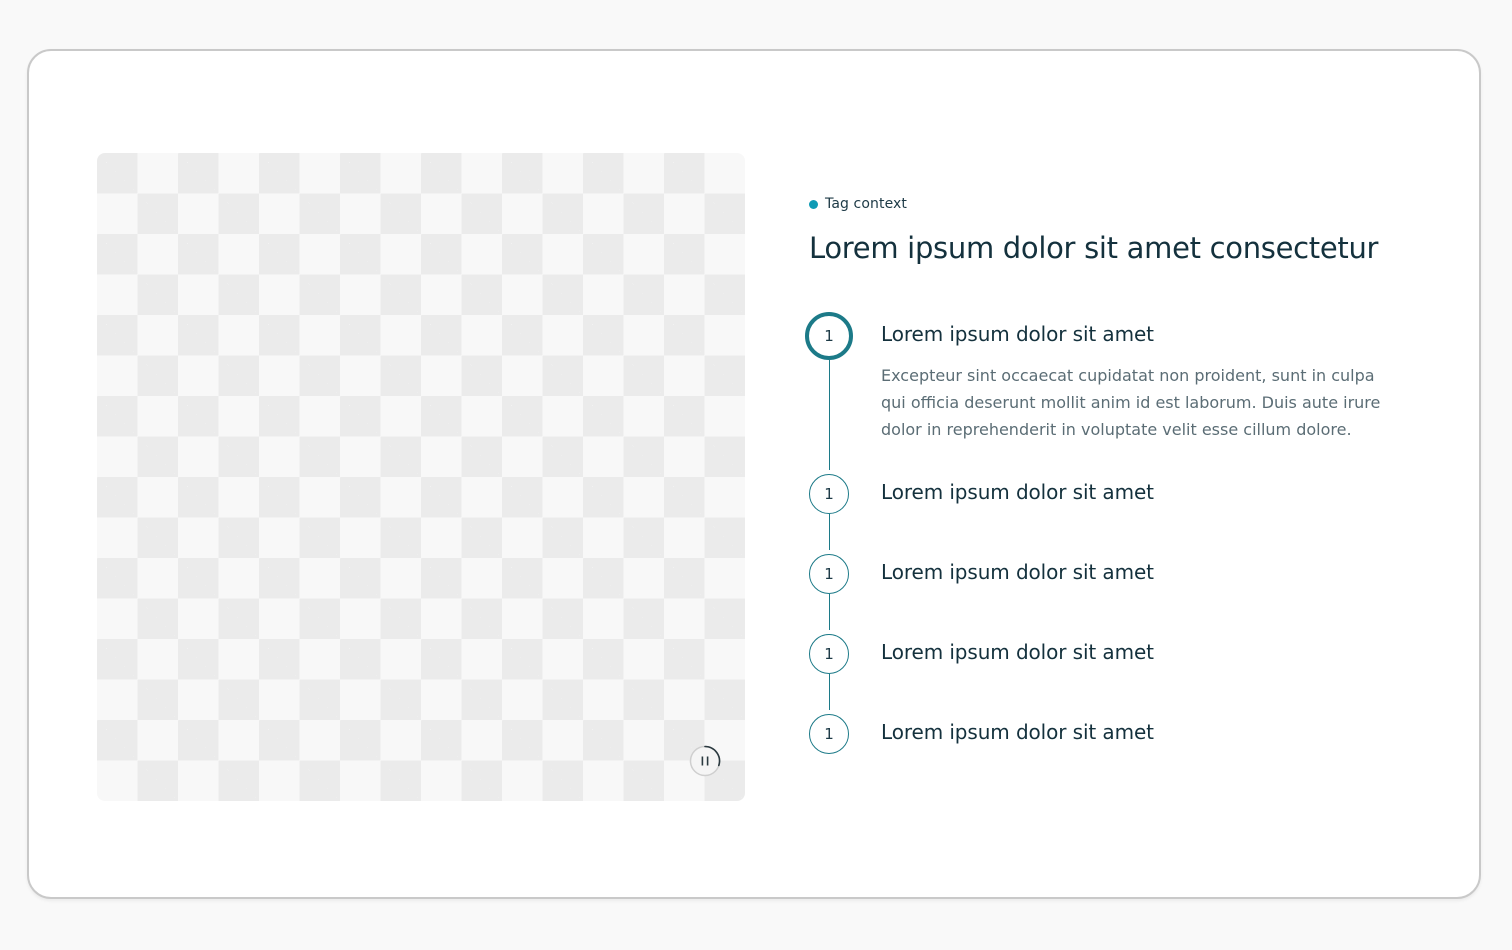 This screenshot has width=1512, height=950. I want to click on pause-icon, so click(705, 761).